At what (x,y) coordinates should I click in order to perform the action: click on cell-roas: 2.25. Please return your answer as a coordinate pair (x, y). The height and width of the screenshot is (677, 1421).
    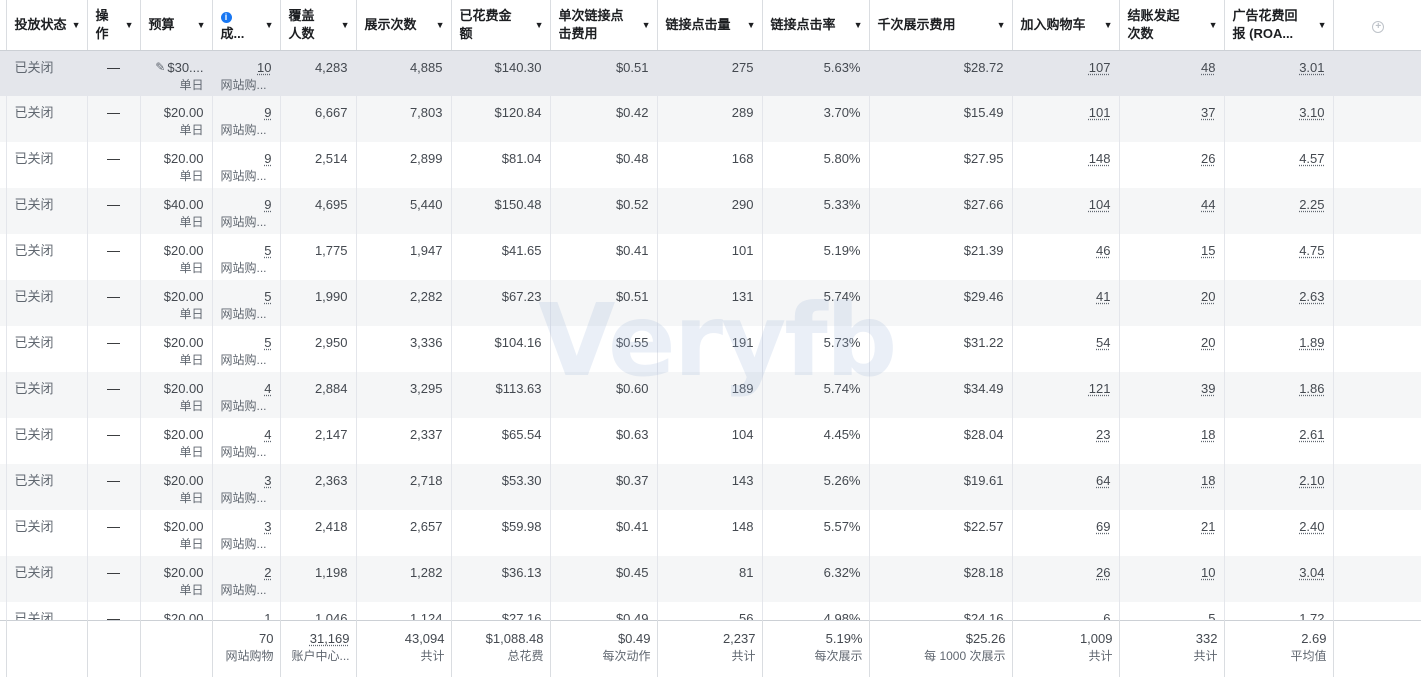
    Looking at the image, I should click on (1279, 211).